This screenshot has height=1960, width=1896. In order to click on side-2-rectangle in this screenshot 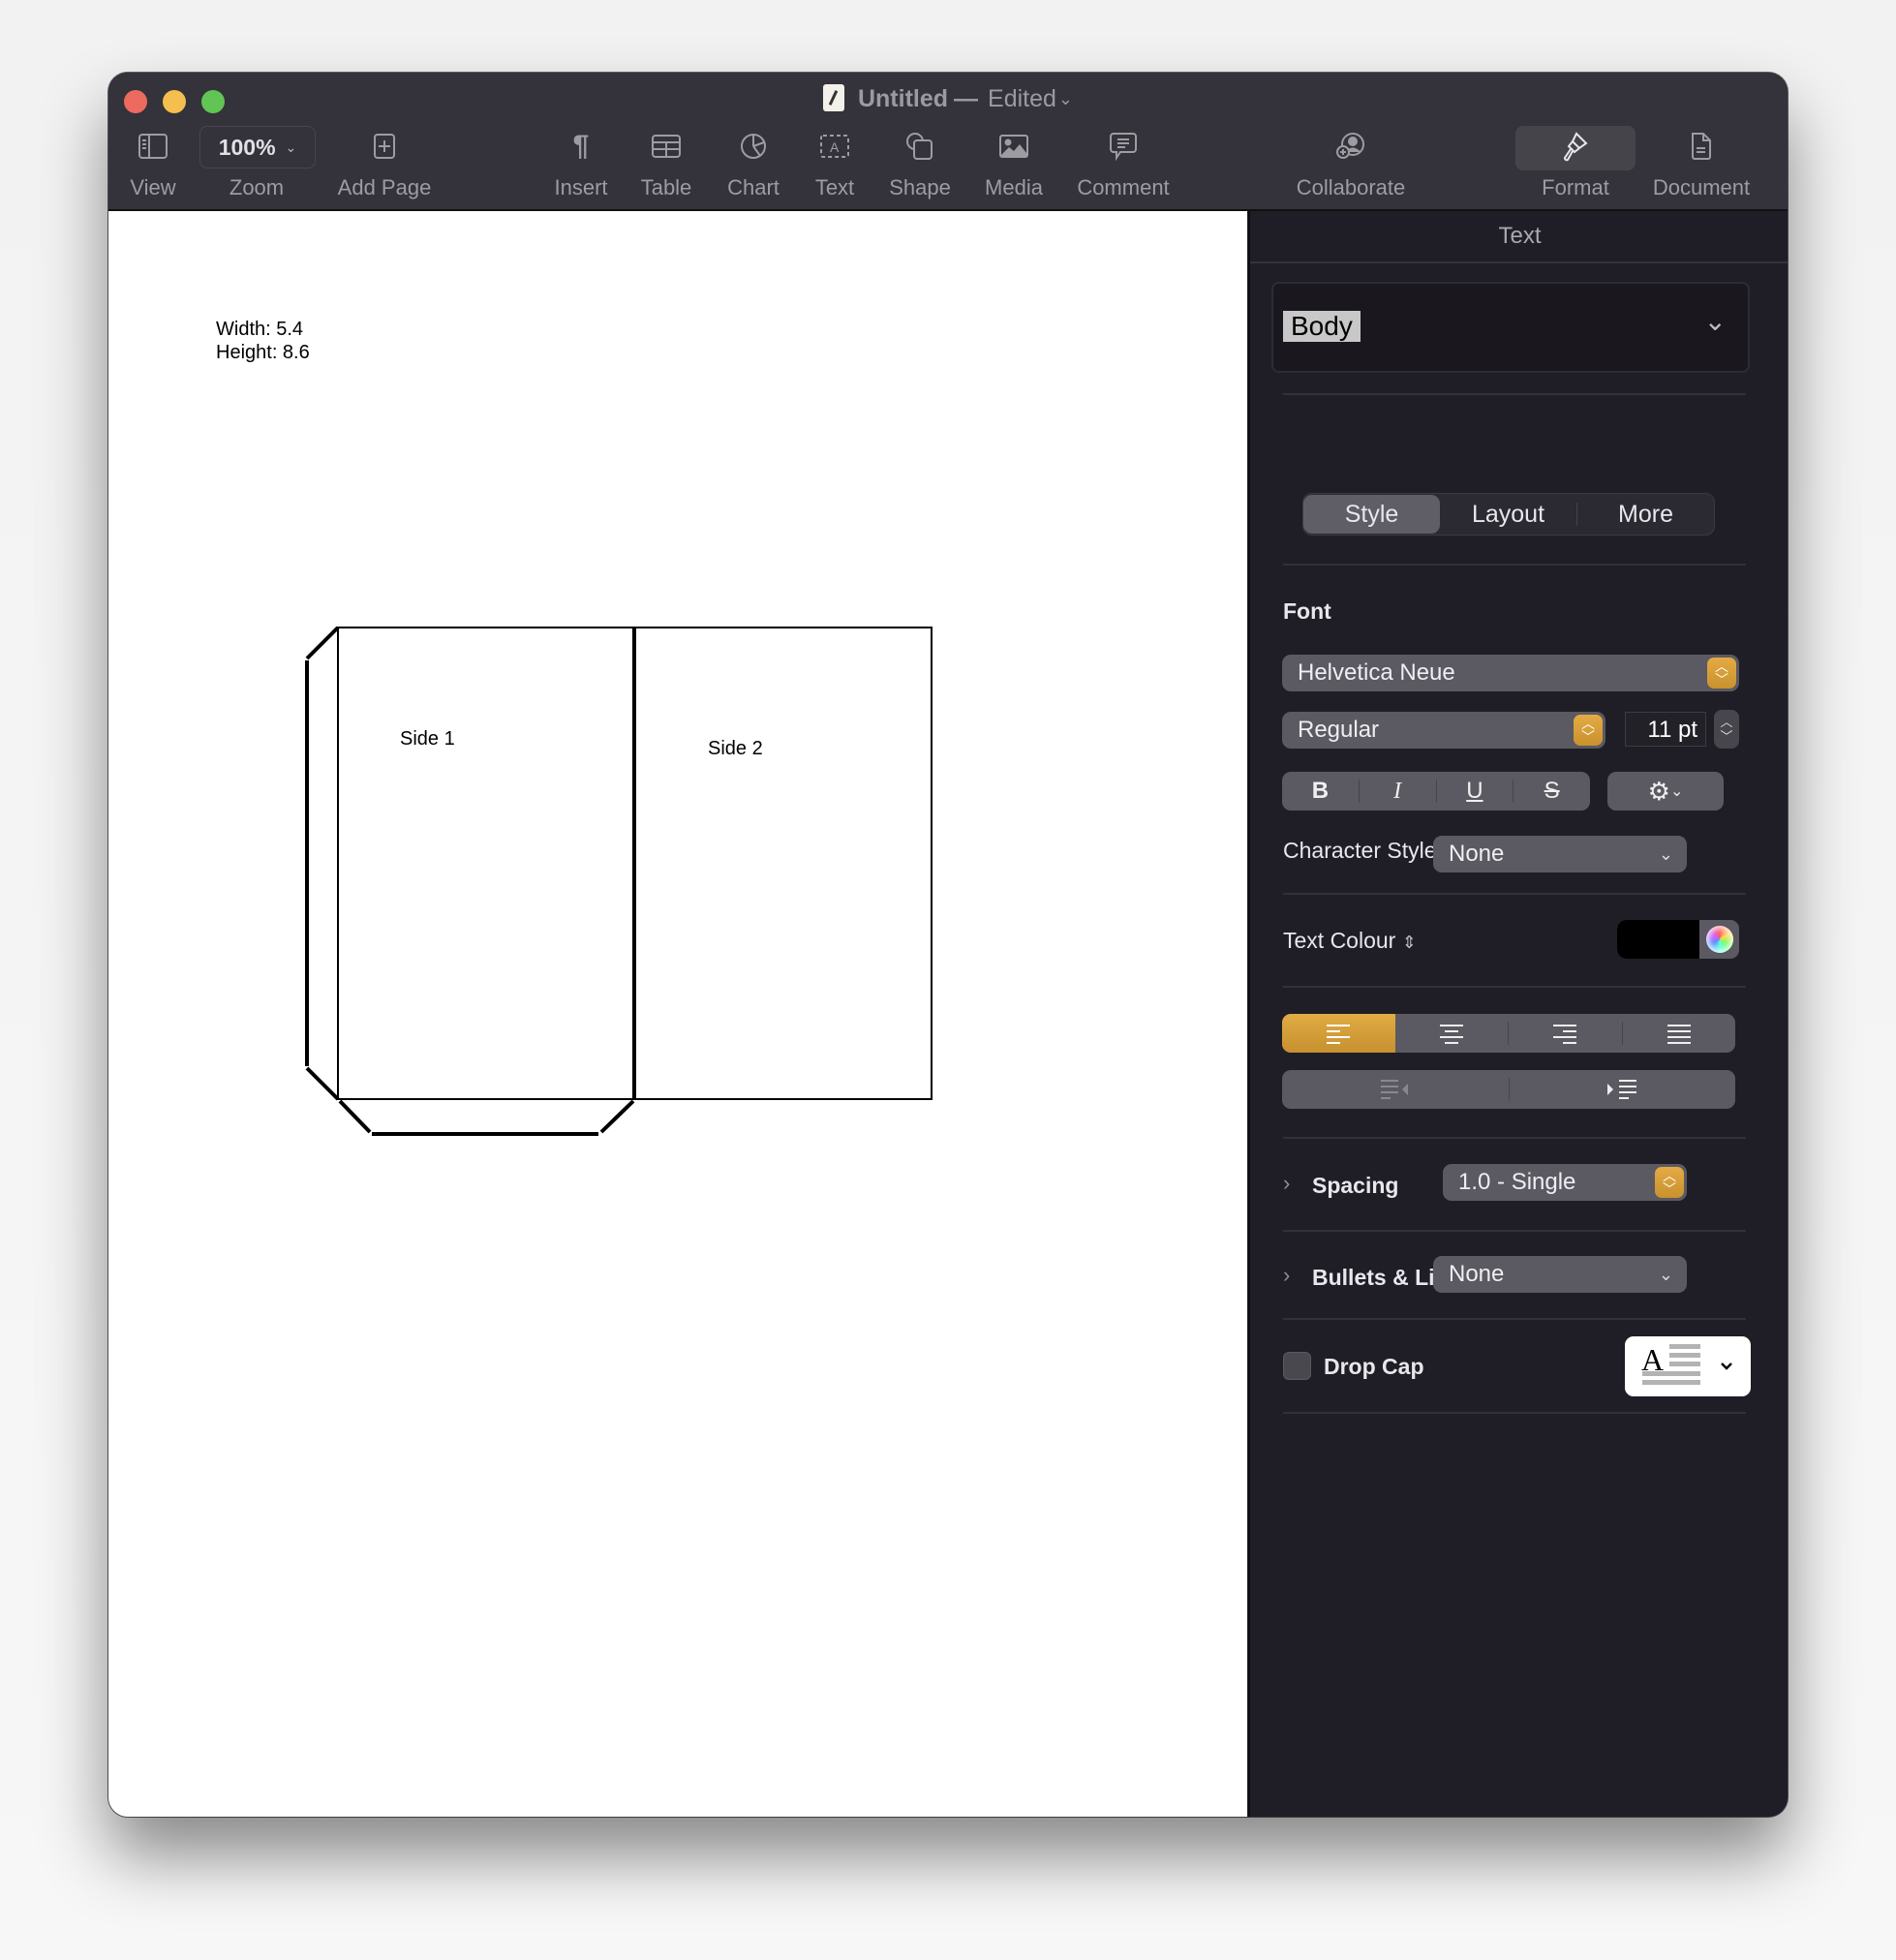, I will do `click(783, 863)`.